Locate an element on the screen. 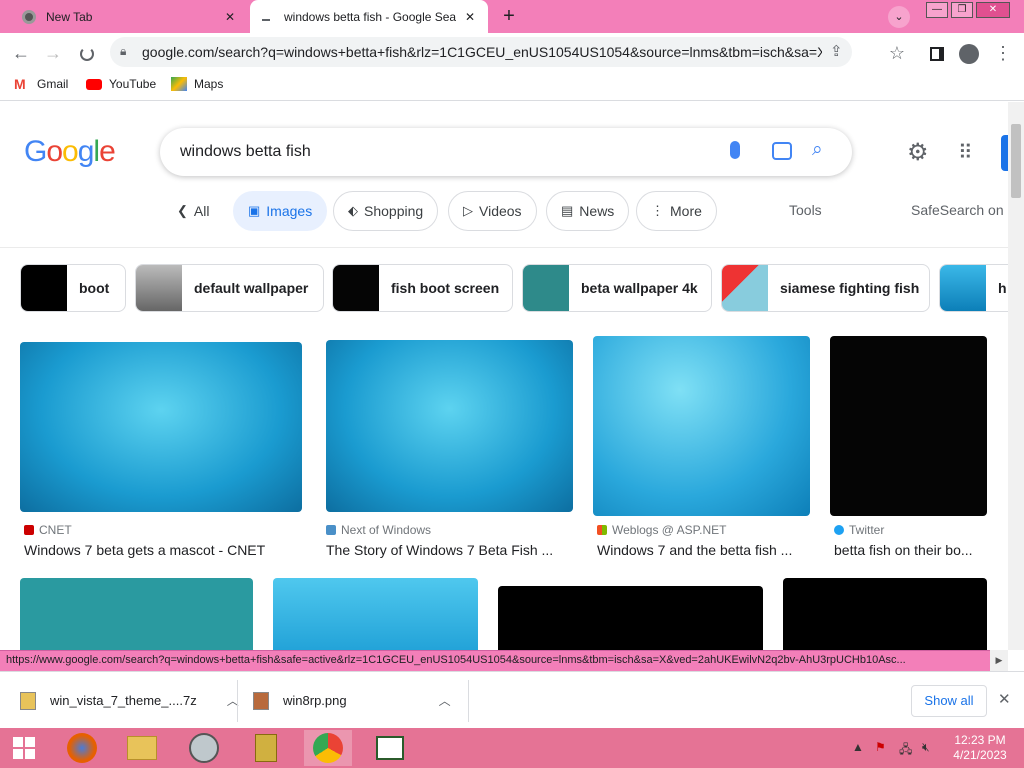  related-label: boot is located at coordinates (94, 288).